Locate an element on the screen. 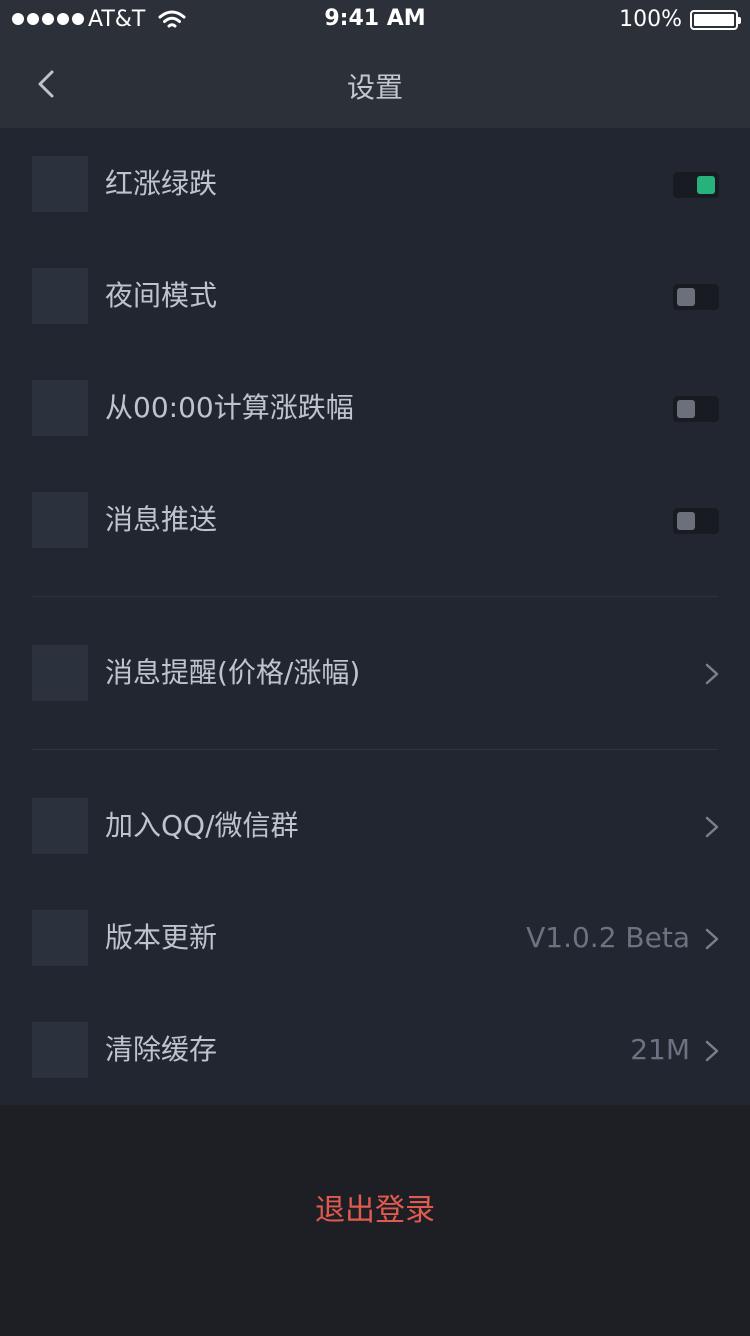  cache-size-value: 21M is located at coordinates (660, 1049).